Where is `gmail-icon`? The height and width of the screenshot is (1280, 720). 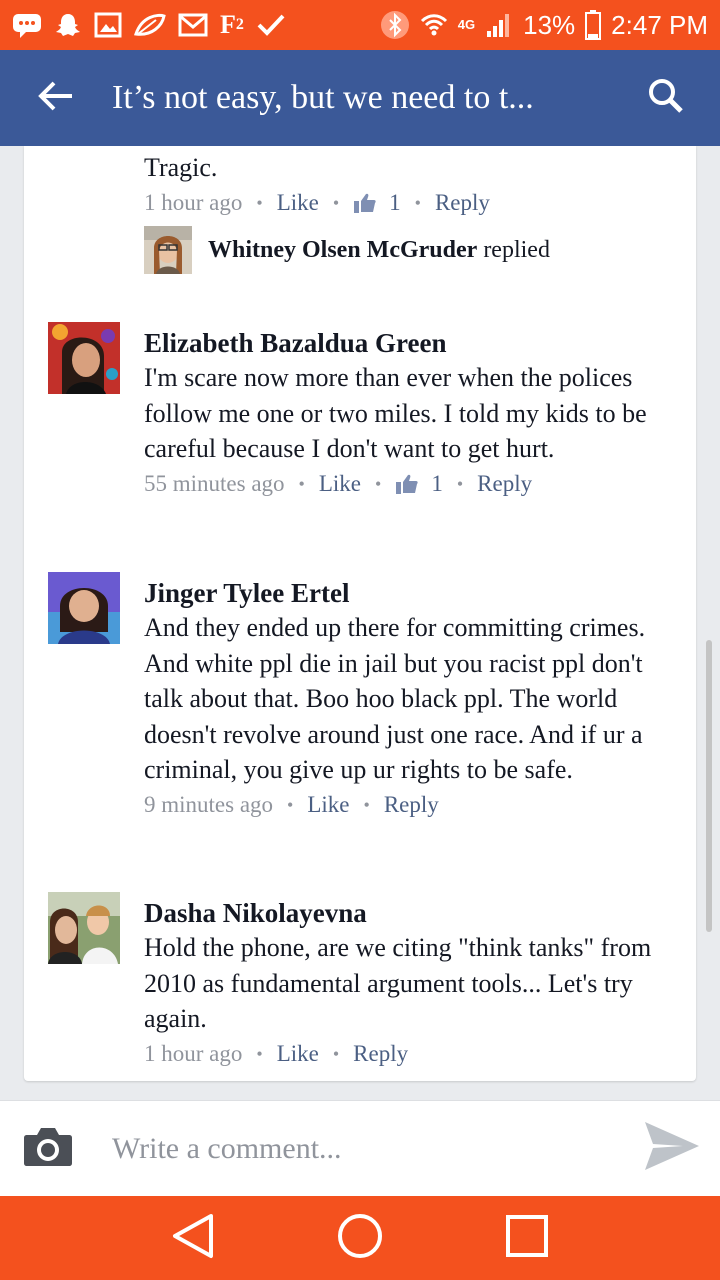 gmail-icon is located at coordinates (193, 25).